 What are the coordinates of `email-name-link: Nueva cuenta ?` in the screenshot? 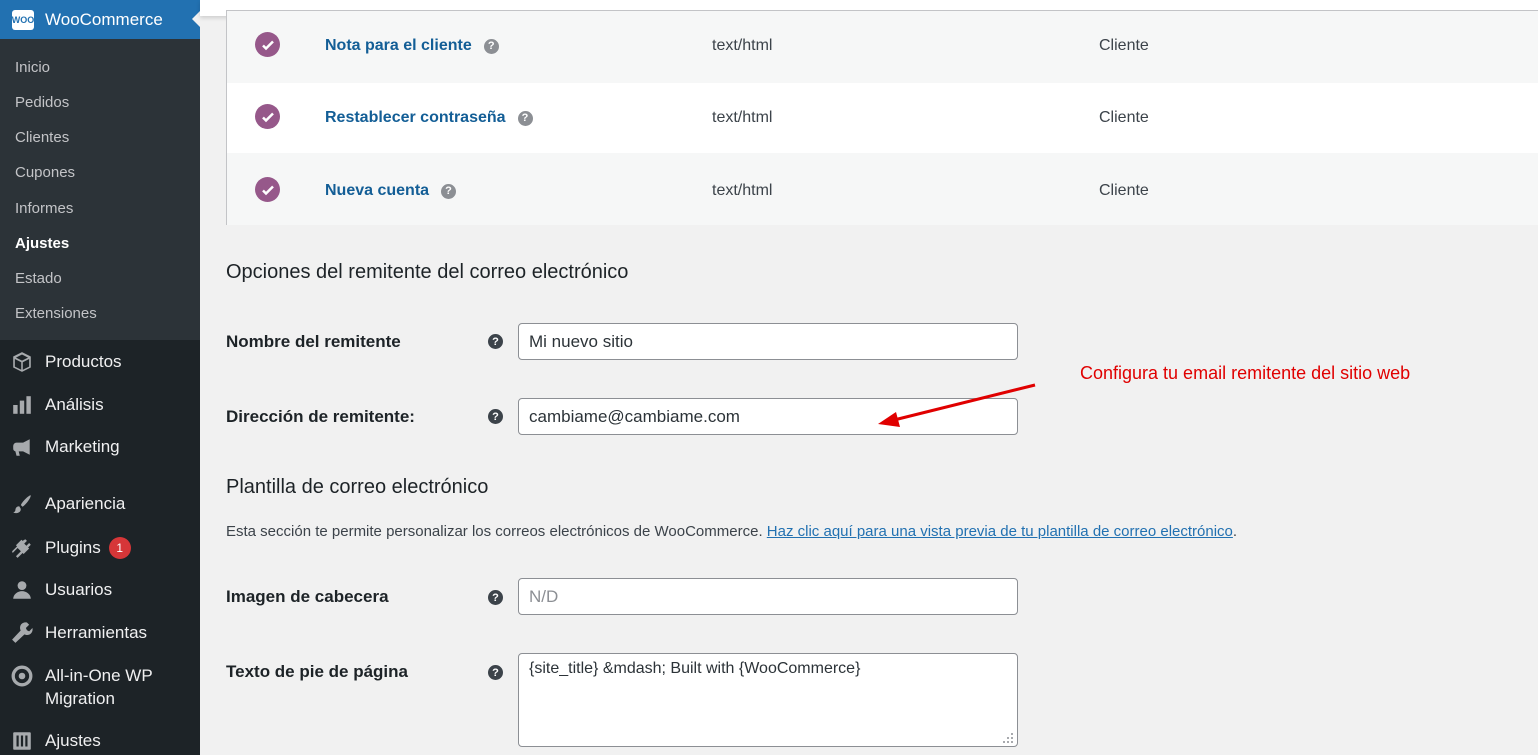 It's located at (391, 191).